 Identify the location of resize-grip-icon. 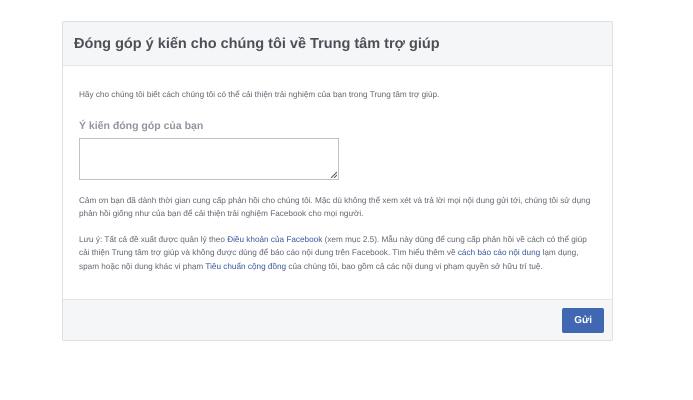
(333, 174).